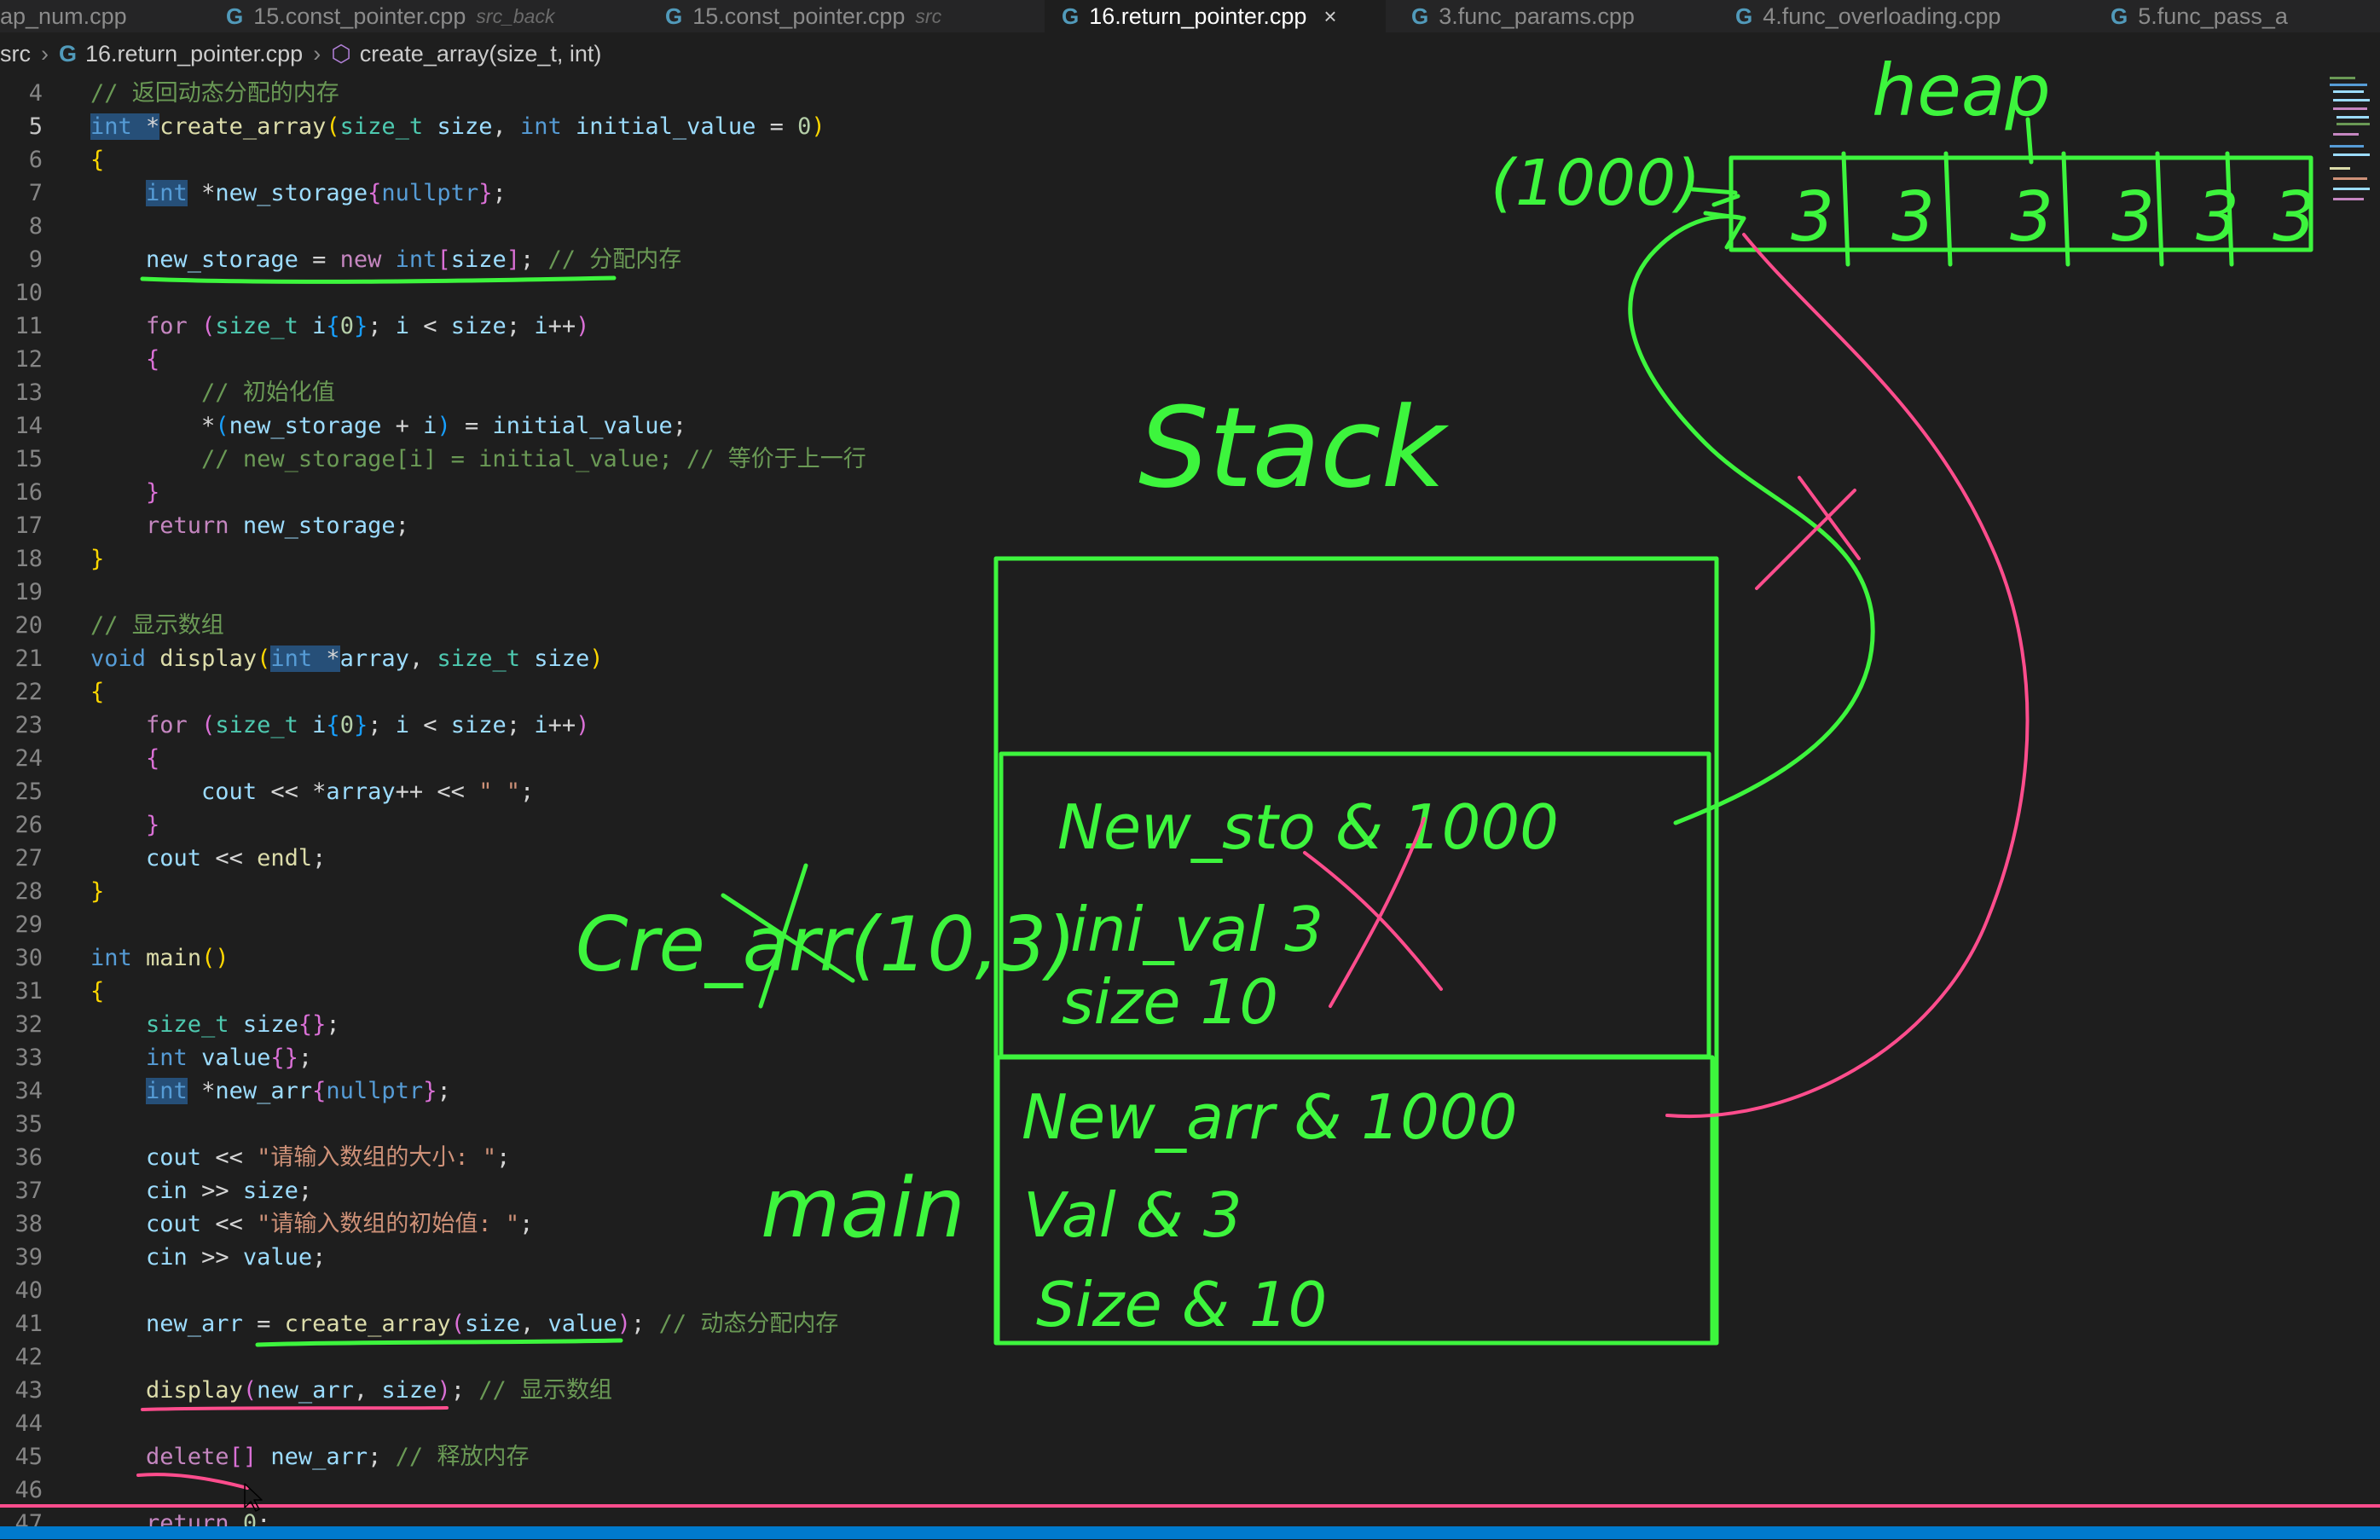 The image size is (2380, 1540). What do you see at coordinates (29, 1224) in the screenshot?
I see `line-number: 38` at bounding box center [29, 1224].